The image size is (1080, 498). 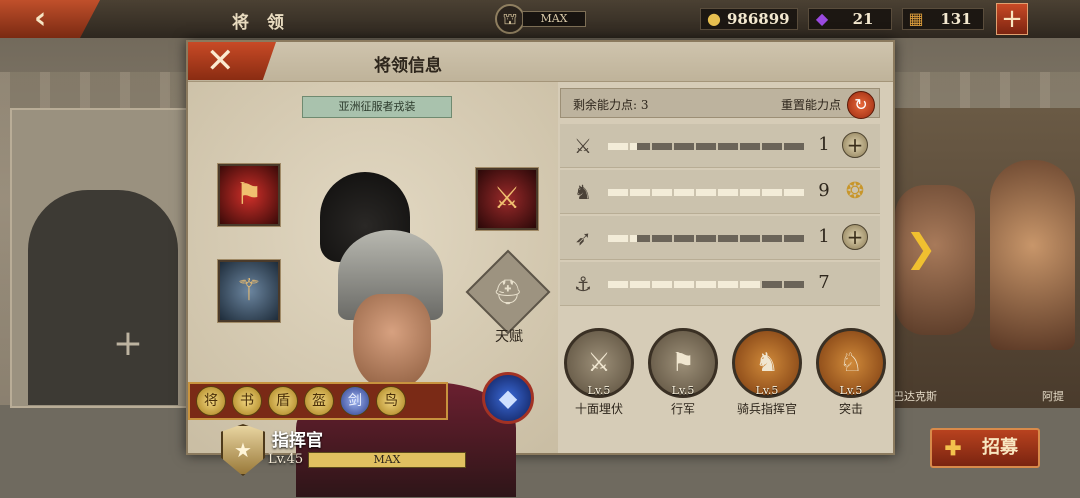 I want to click on stat-row-infantry: ⚔ 1 +, so click(x=720, y=146).